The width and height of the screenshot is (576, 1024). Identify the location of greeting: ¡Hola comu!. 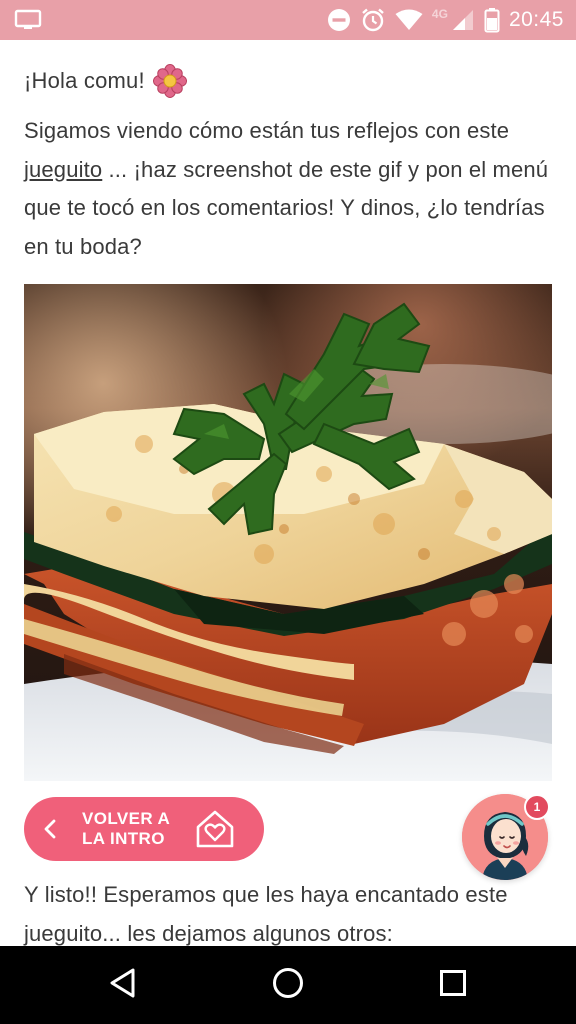
(105, 81).